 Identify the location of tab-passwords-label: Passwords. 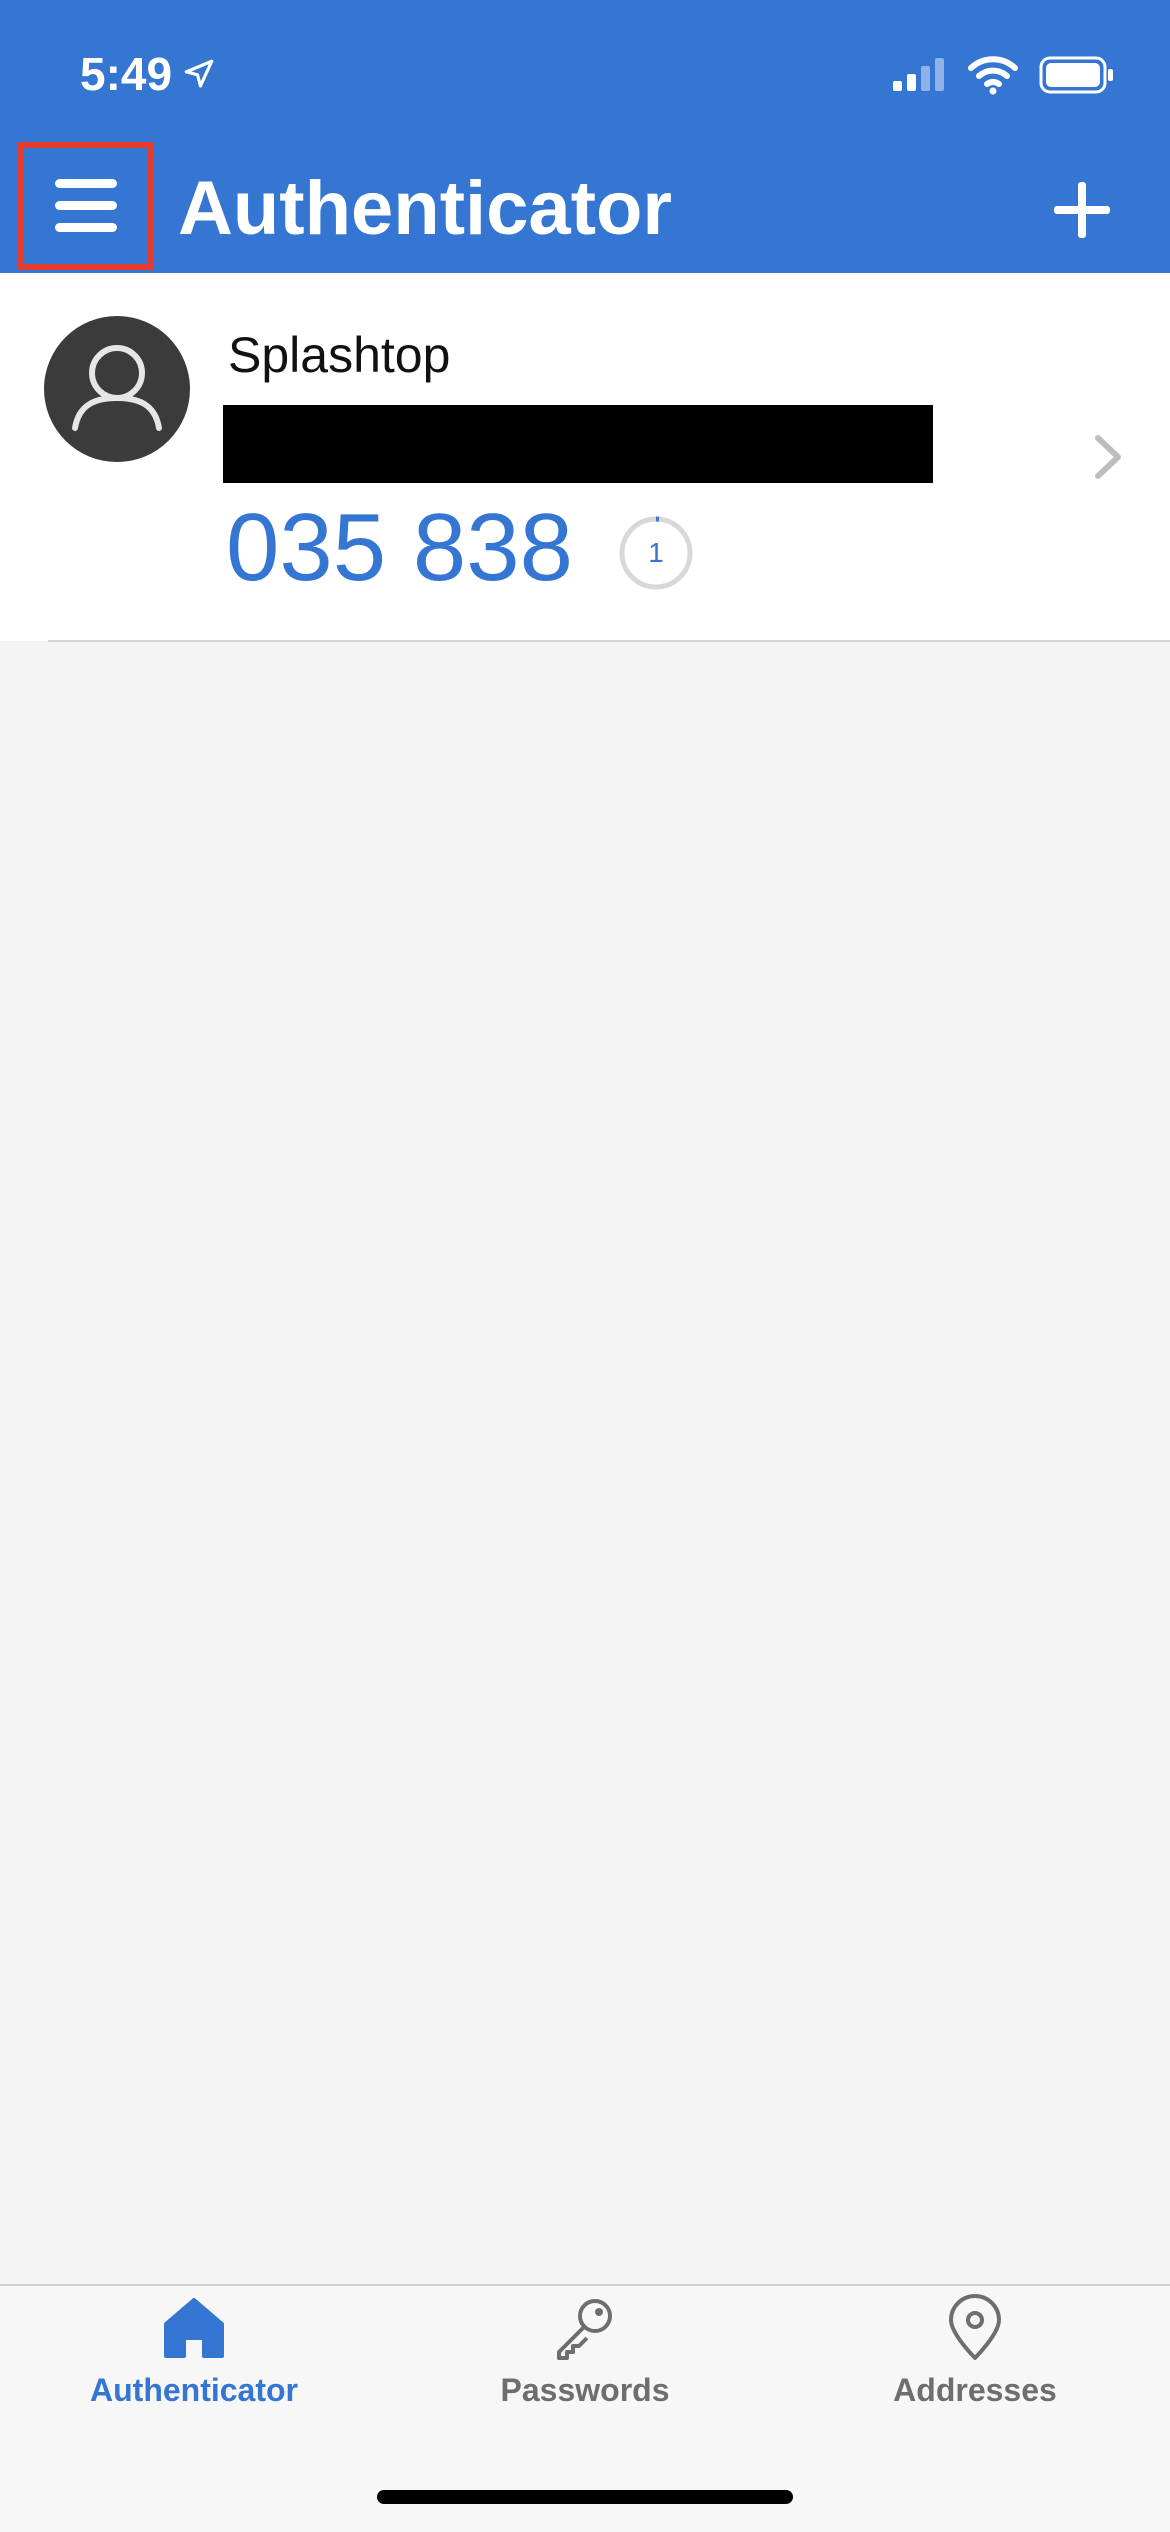
(585, 2390).